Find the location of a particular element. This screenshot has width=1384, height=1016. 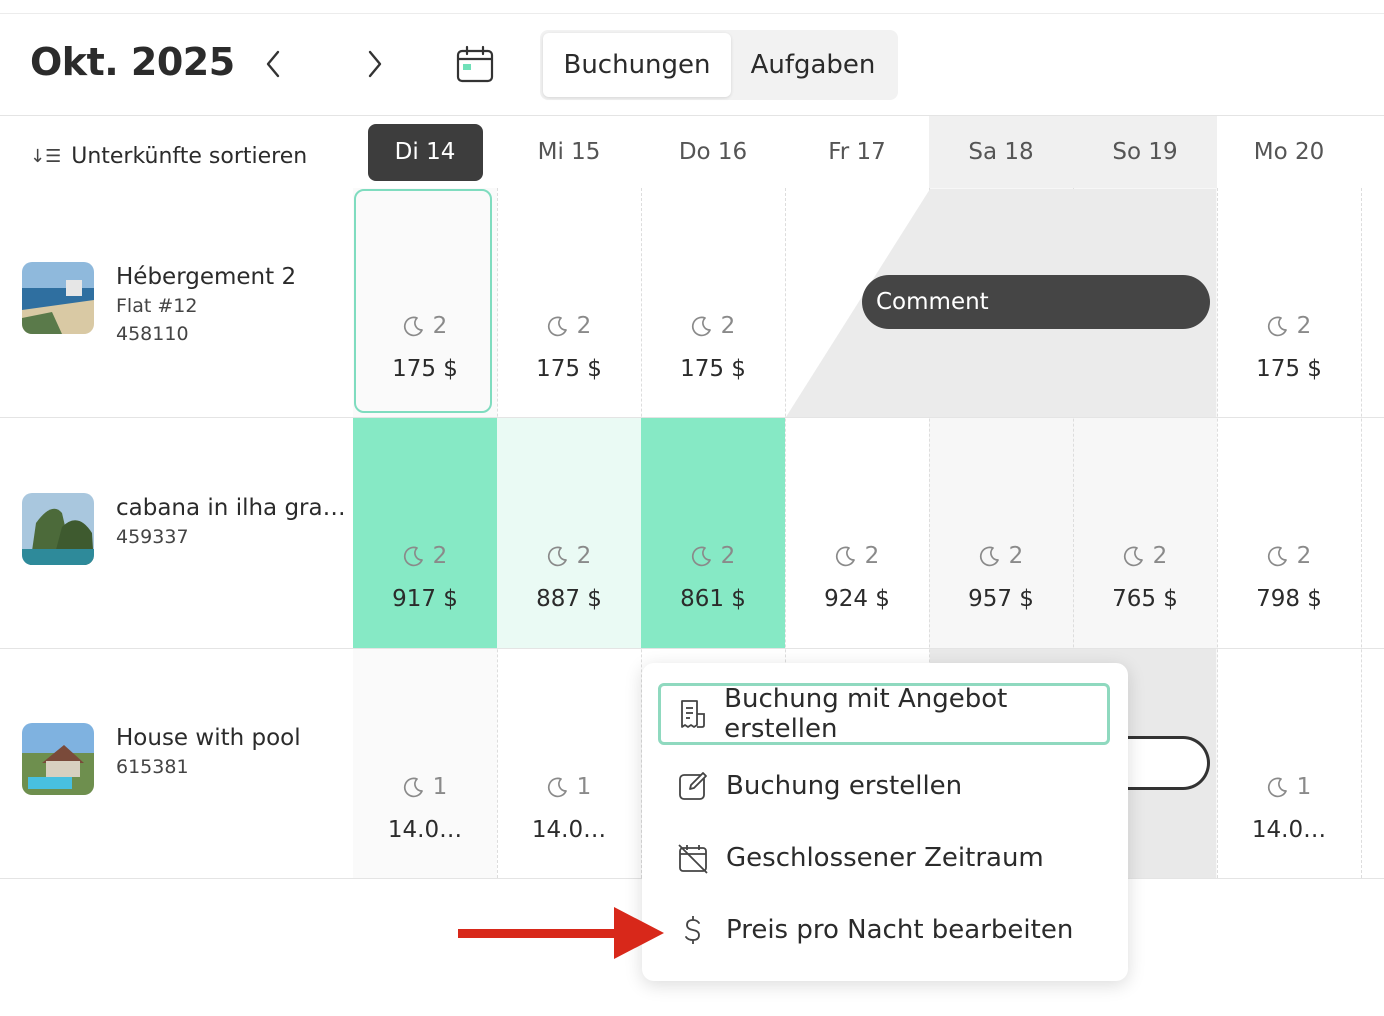

calendar-cell: 2 765 $ is located at coordinates (1145, 533).